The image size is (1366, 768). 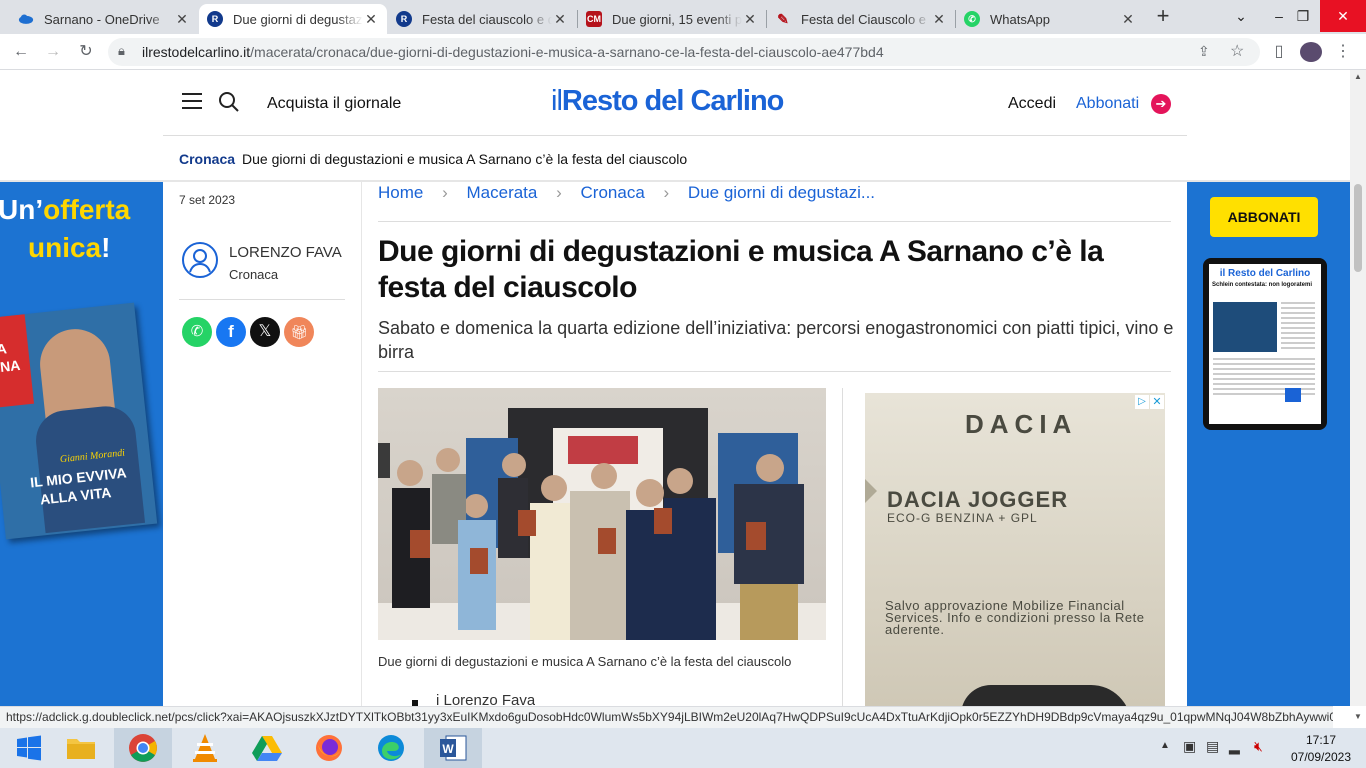 What do you see at coordinates (448, 749) in the screenshot?
I see `svg-text: W` at bounding box center [448, 749].